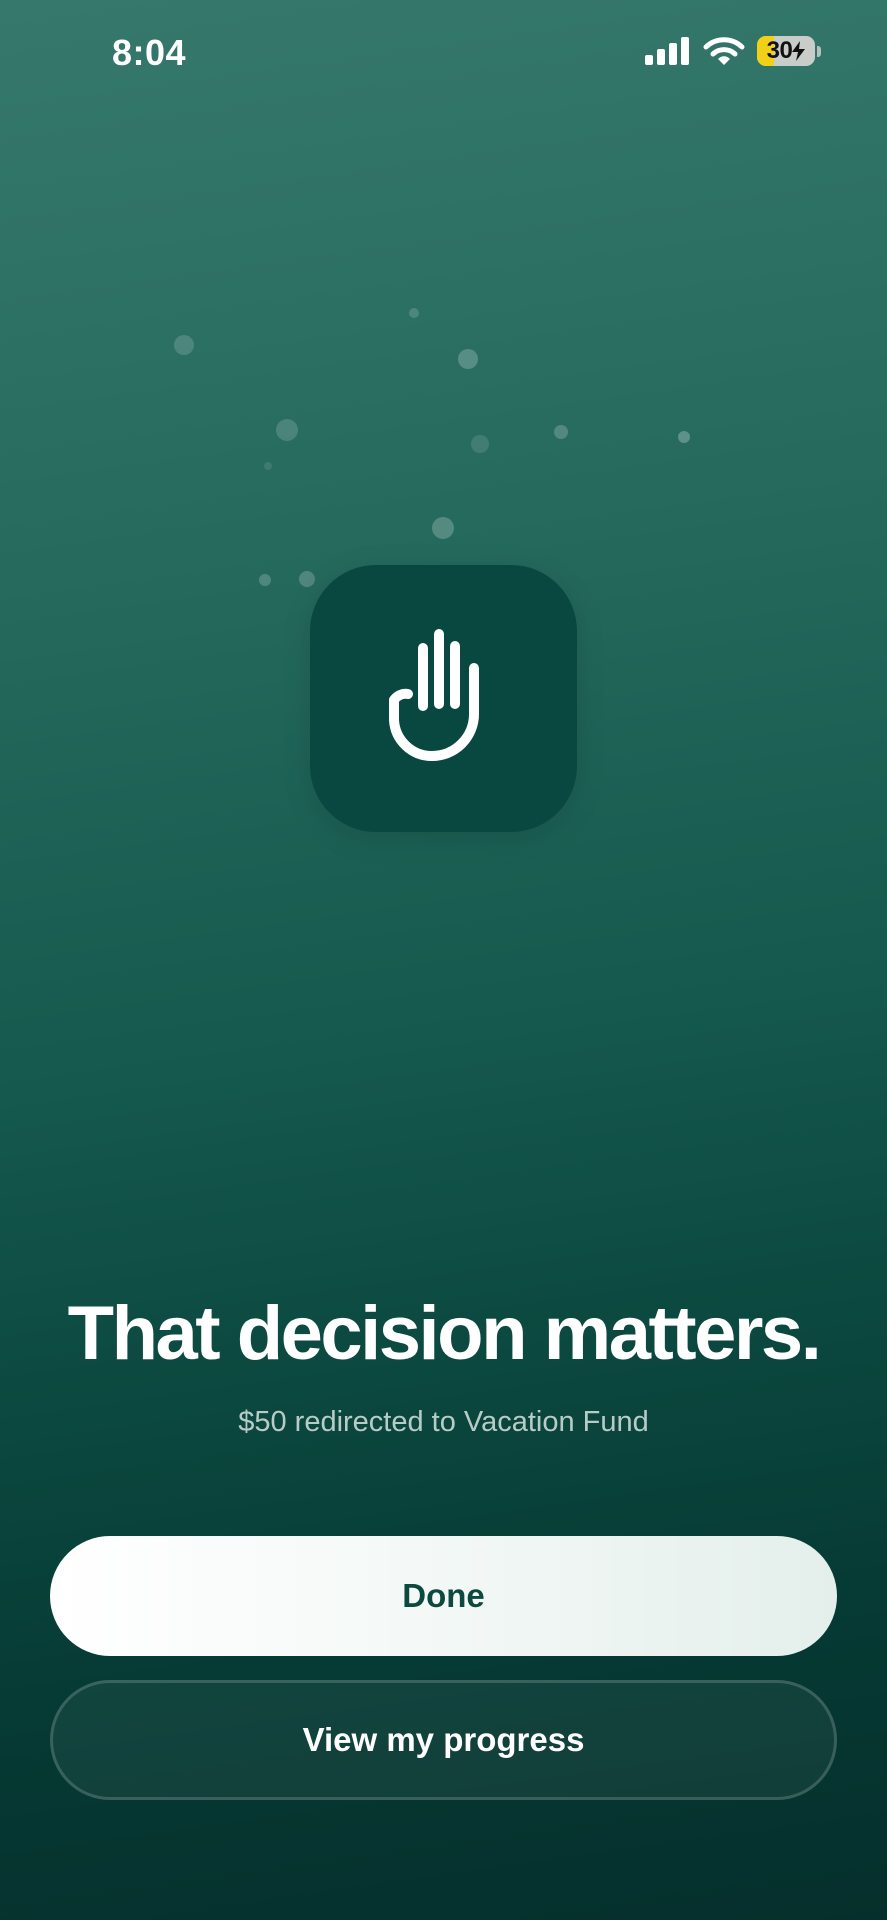 The width and height of the screenshot is (887, 1920). I want to click on headline: That decision matters., so click(444, 1333).